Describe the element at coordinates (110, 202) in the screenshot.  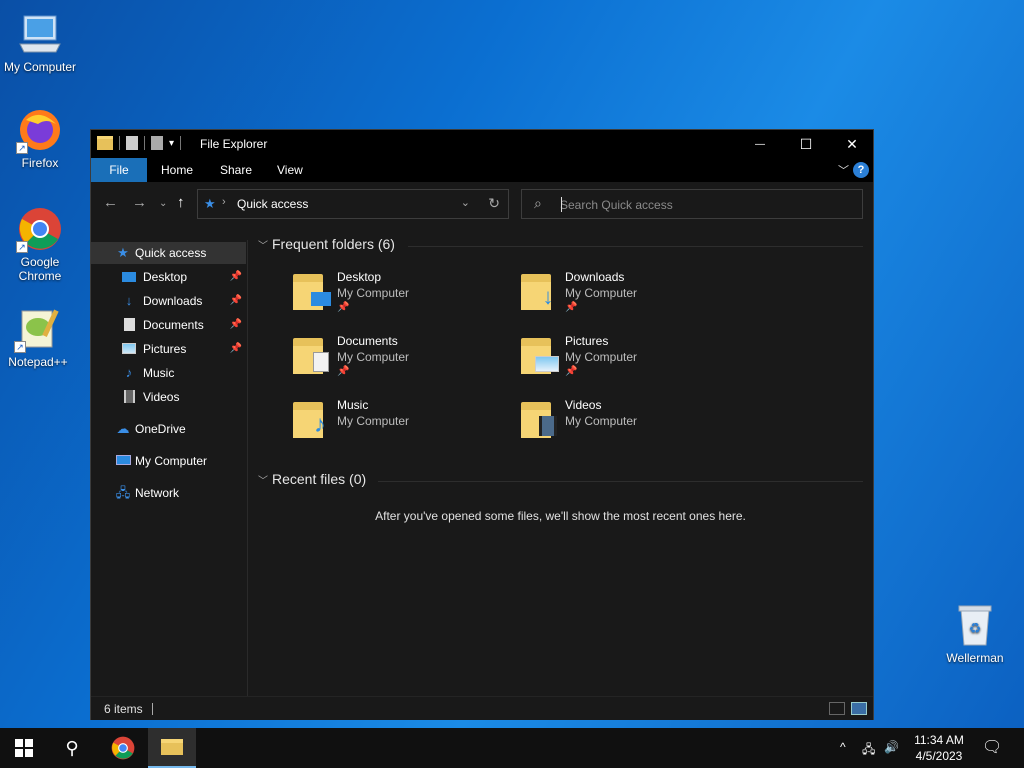
I see `back-button: ←` at that location.